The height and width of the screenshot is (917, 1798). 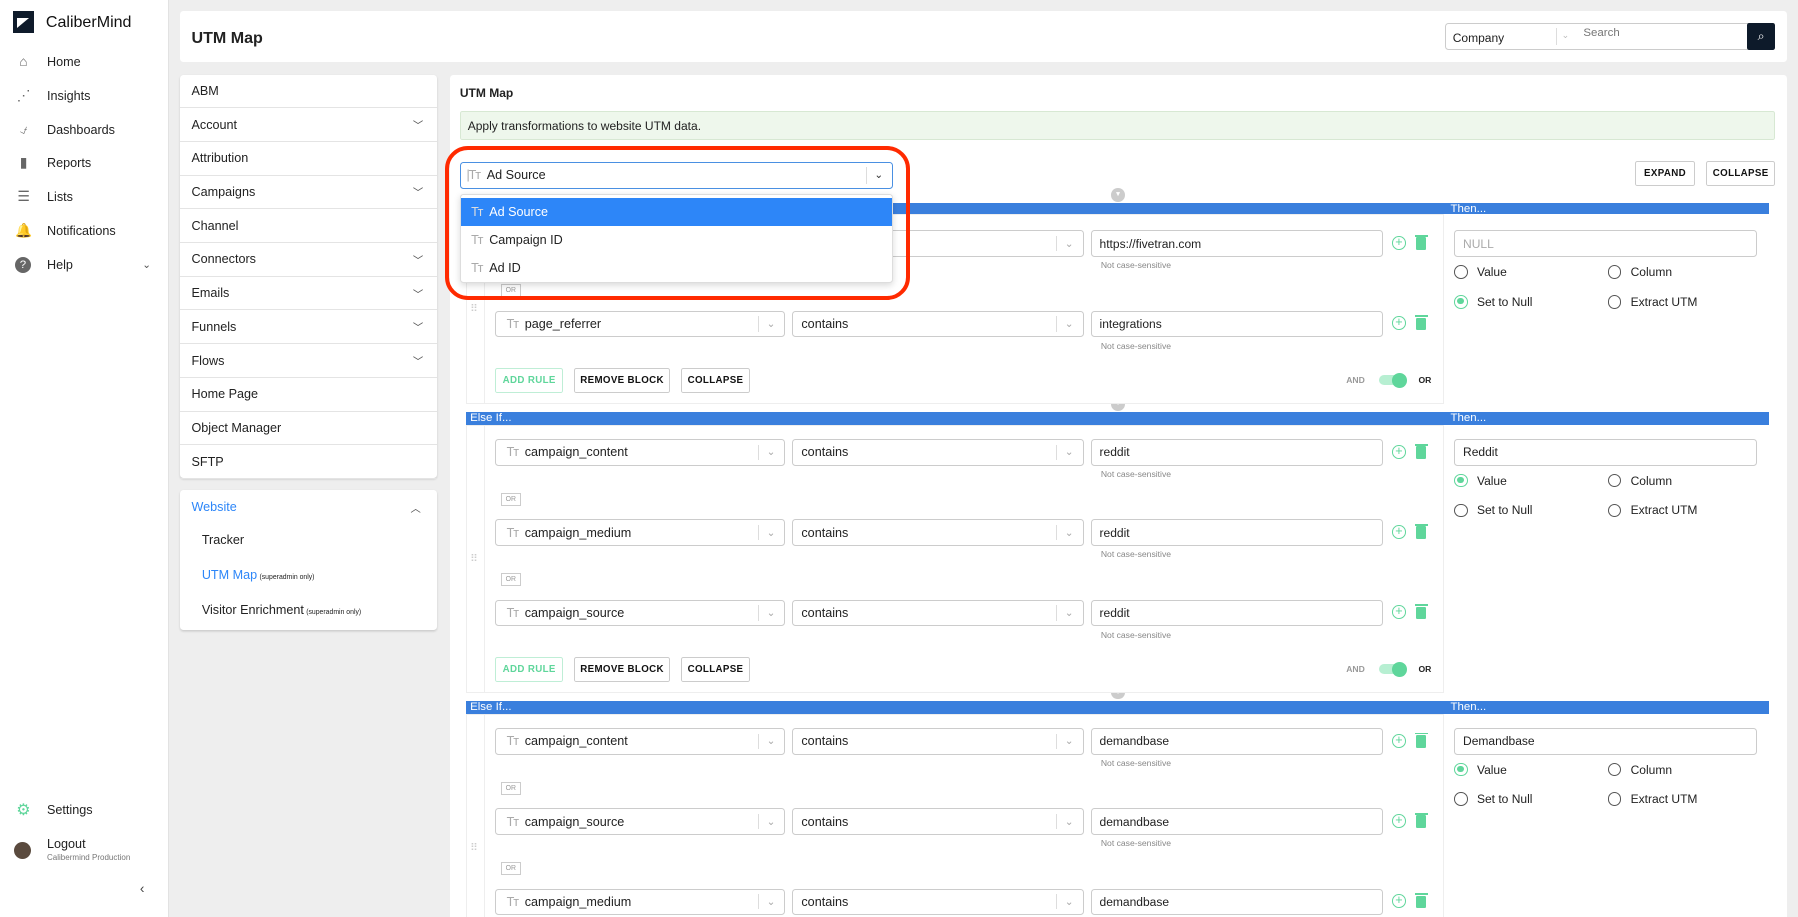 I want to click on menu-item-channel: Channel, so click(x=308, y=226).